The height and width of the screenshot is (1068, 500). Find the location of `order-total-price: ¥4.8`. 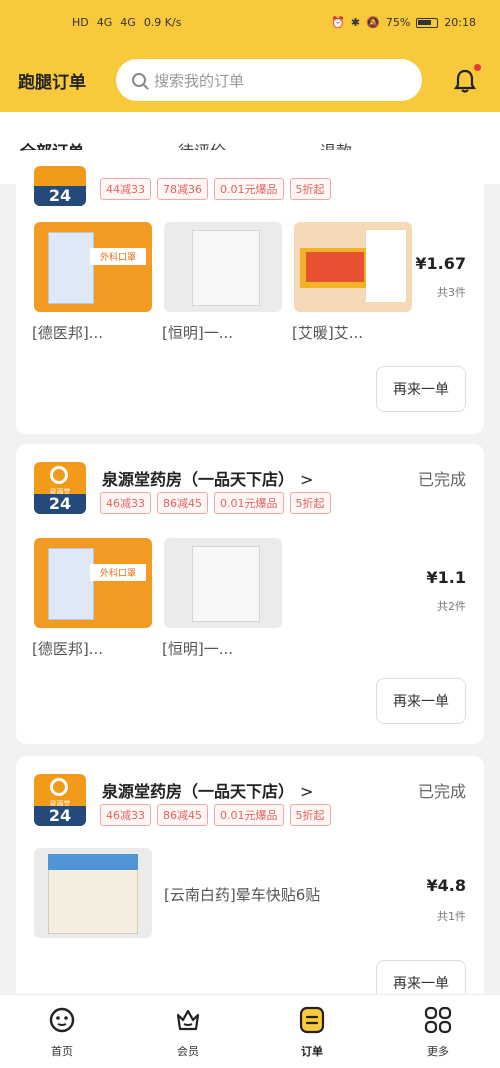

order-total-price: ¥4.8 is located at coordinates (446, 885).